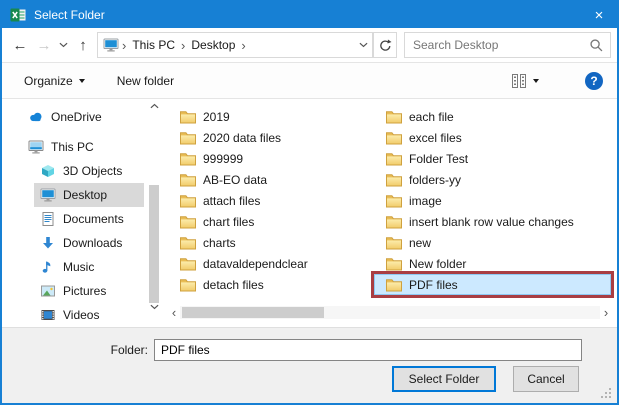 The image size is (619, 405). What do you see at coordinates (368, 350) in the screenshot?
I see `folder-name-input` at bounding box center [368, 350].